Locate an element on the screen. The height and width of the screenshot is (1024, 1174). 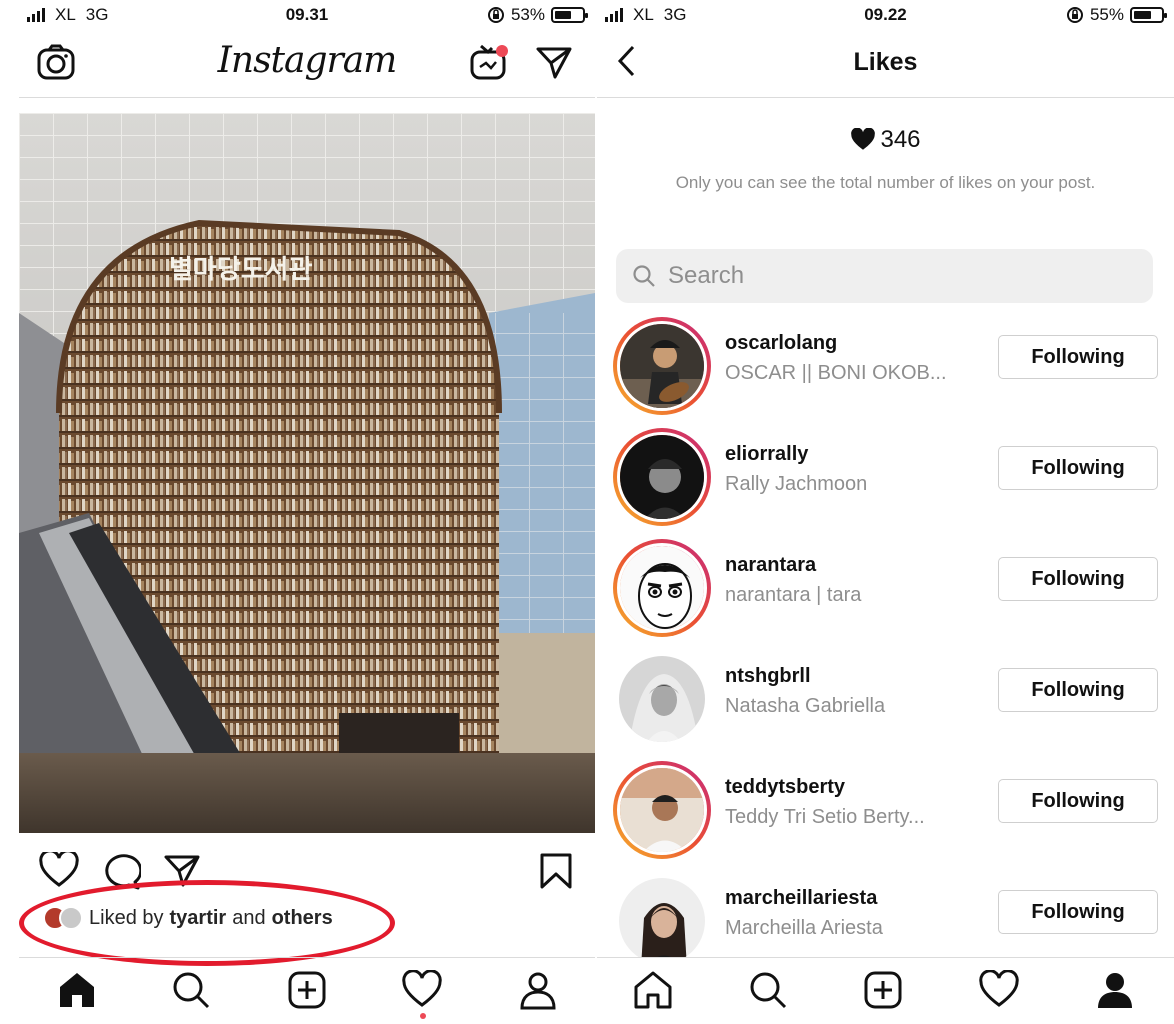
likes-header: Likes is located at coordinates (885, 64).